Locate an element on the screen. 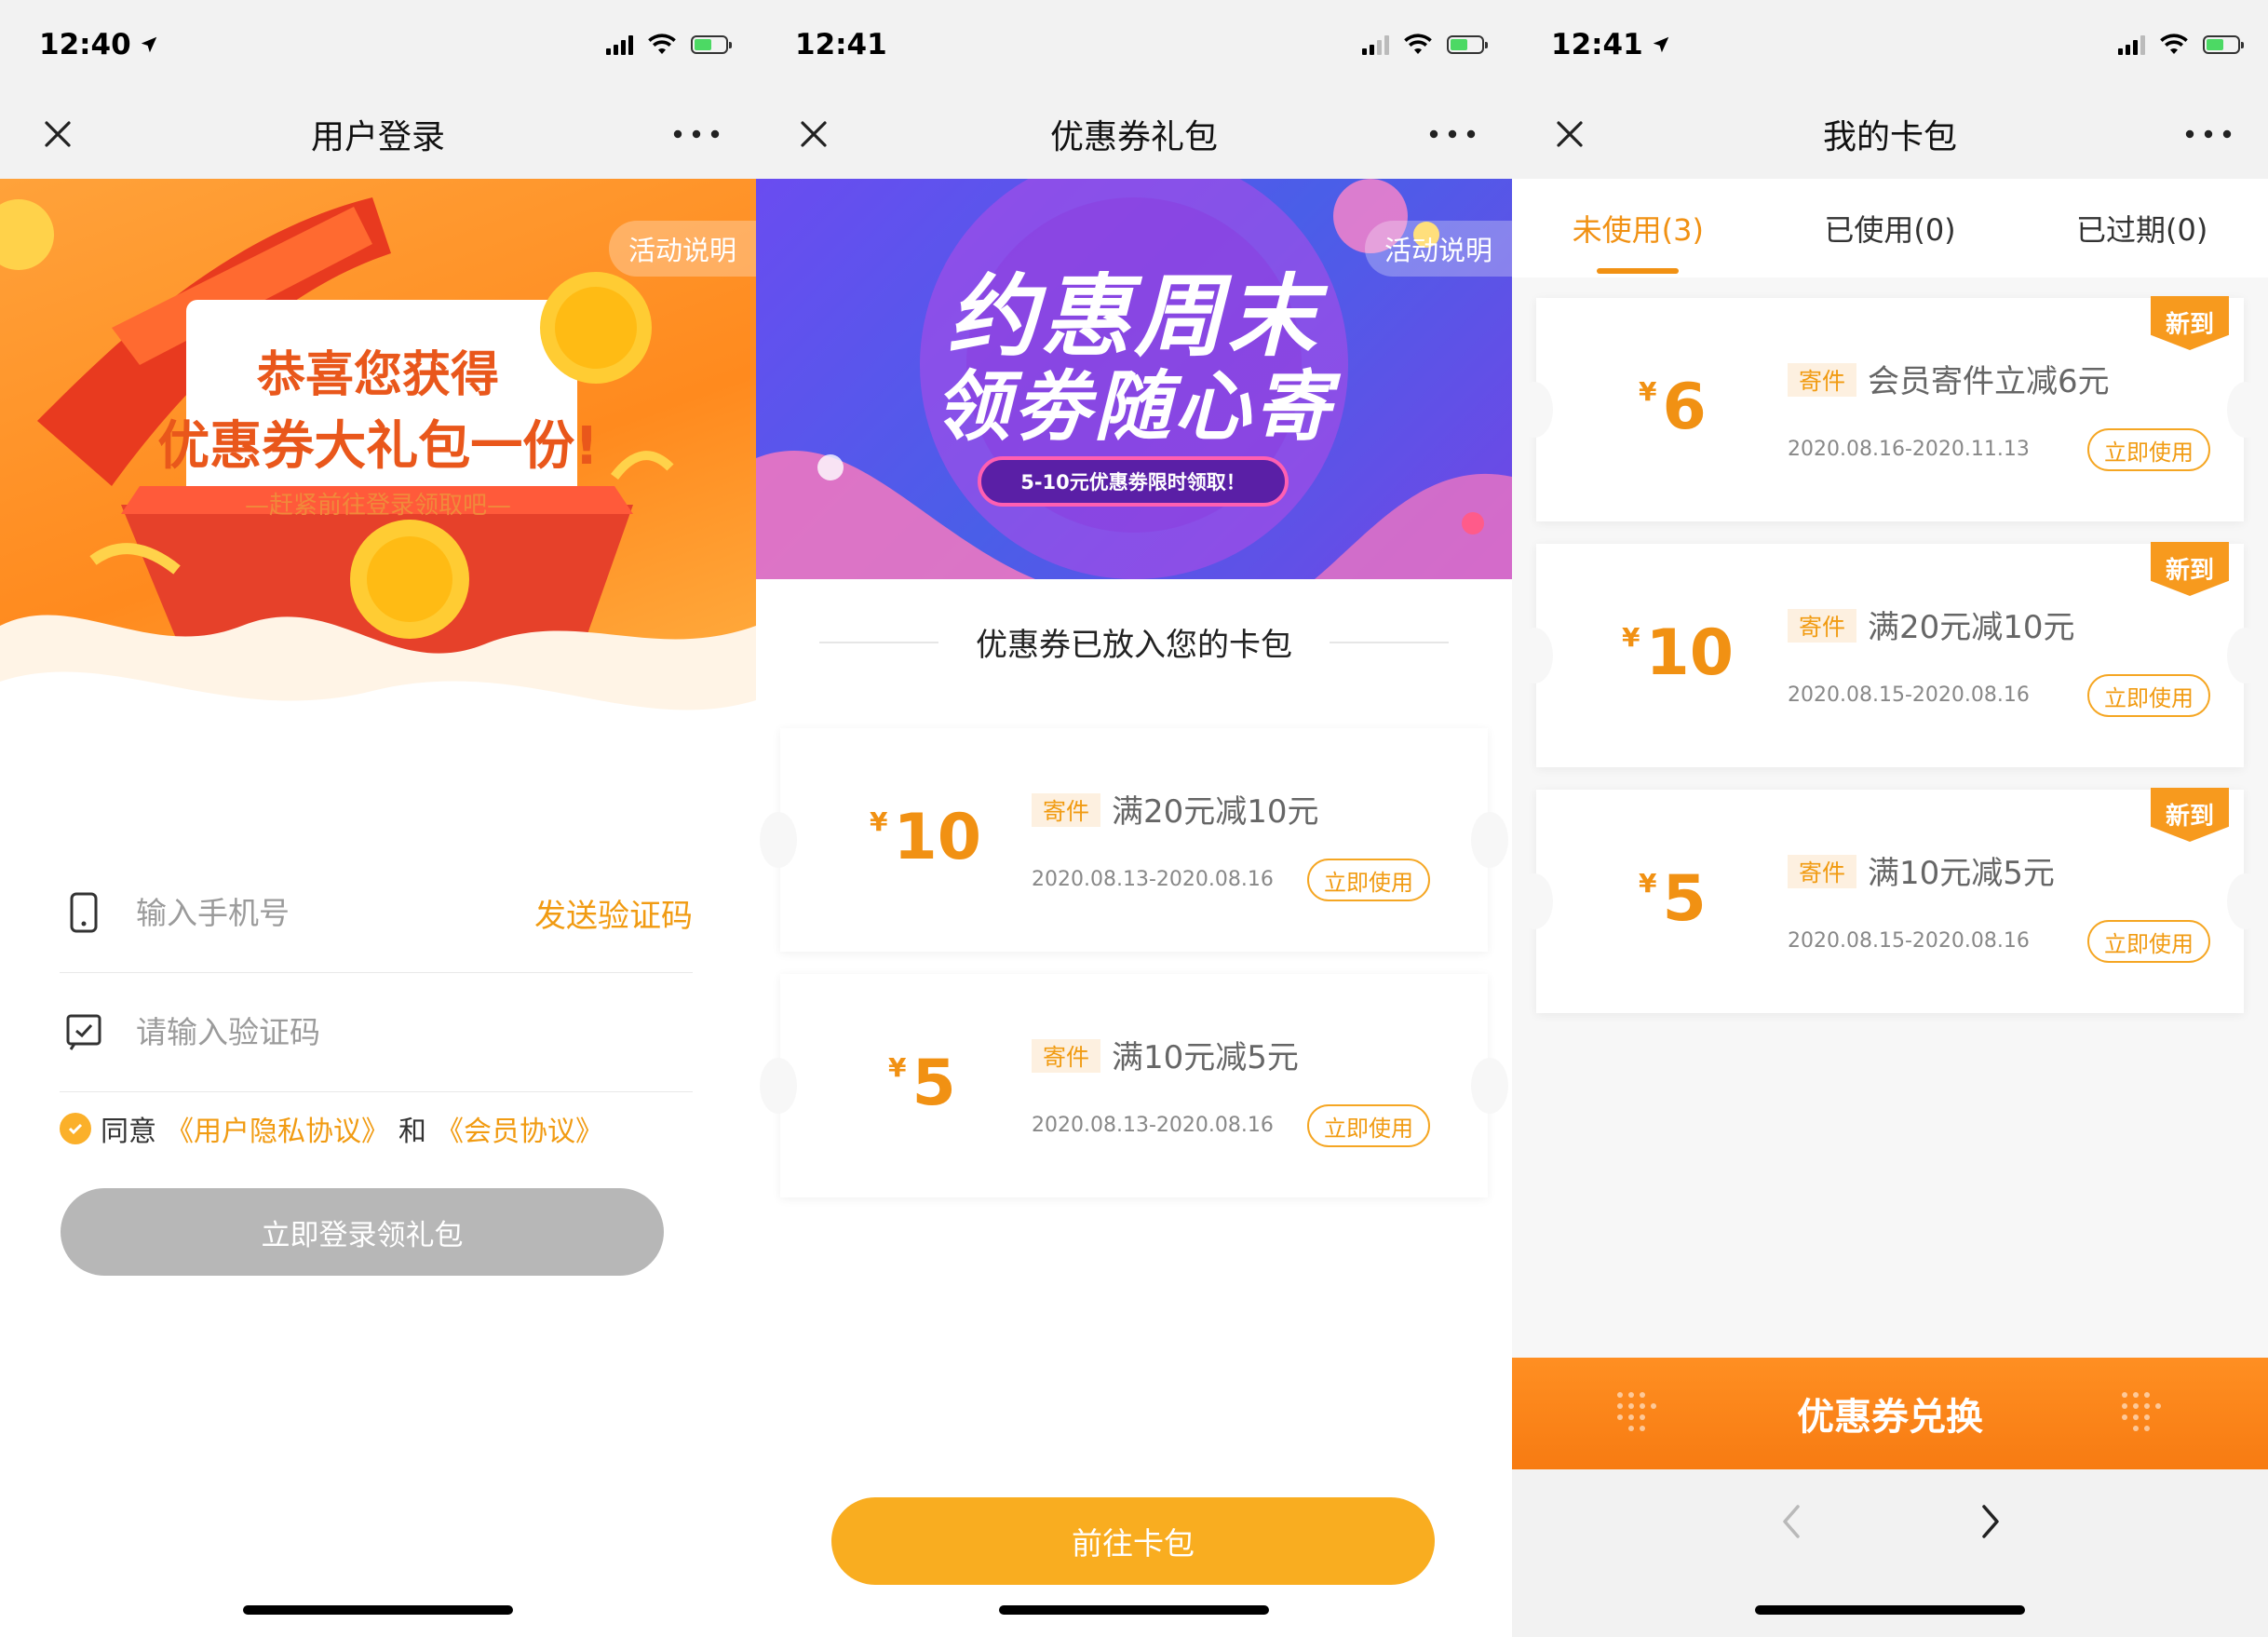  coupon-amount: ¥5 is located at coordinates (922, 1084).